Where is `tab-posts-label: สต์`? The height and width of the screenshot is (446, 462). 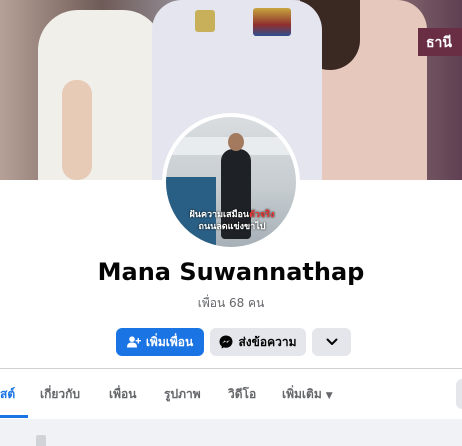 tab-posts-label: สต์ is located at coordinates (8, 394).